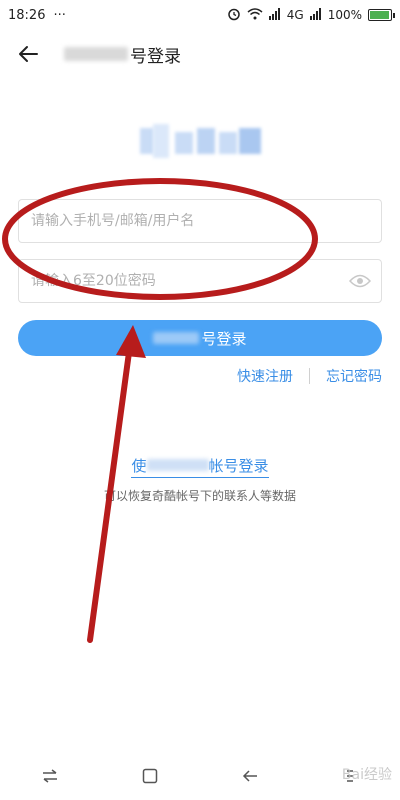 The width and height of the screenshot is (400, 800). I want to click on username-input, so click(200, 221).